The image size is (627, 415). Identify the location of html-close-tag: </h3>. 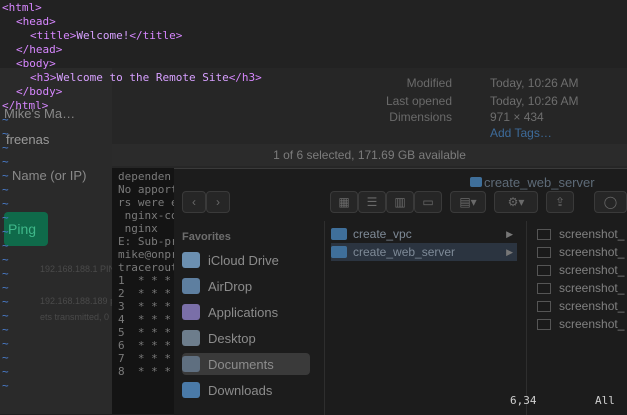
(245, 77).